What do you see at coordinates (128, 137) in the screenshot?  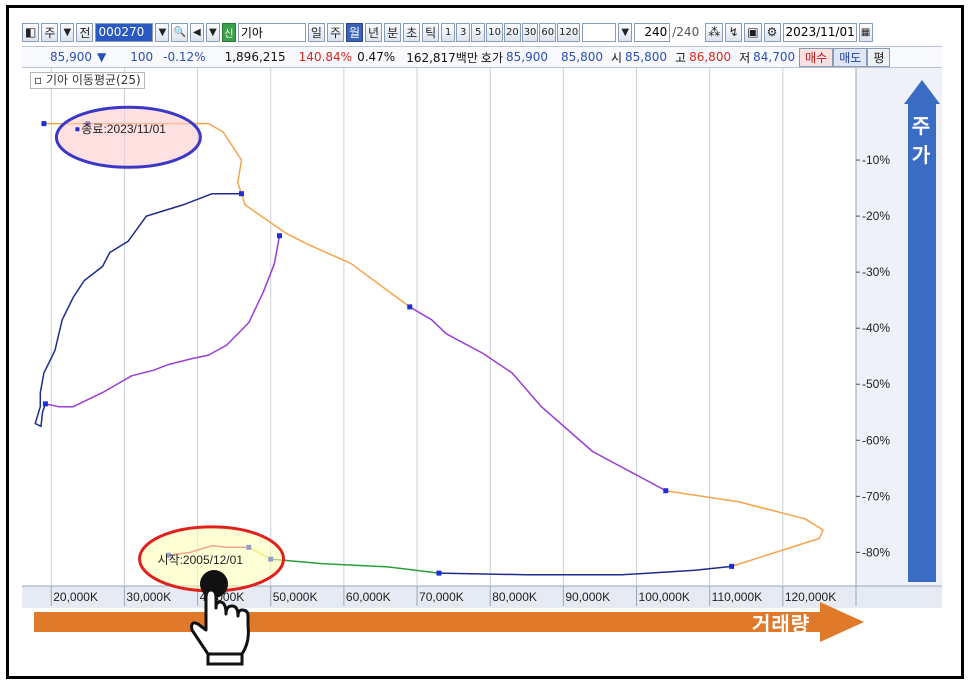 I see `end-highlight-ellipse` at bounding box center [128, 137].